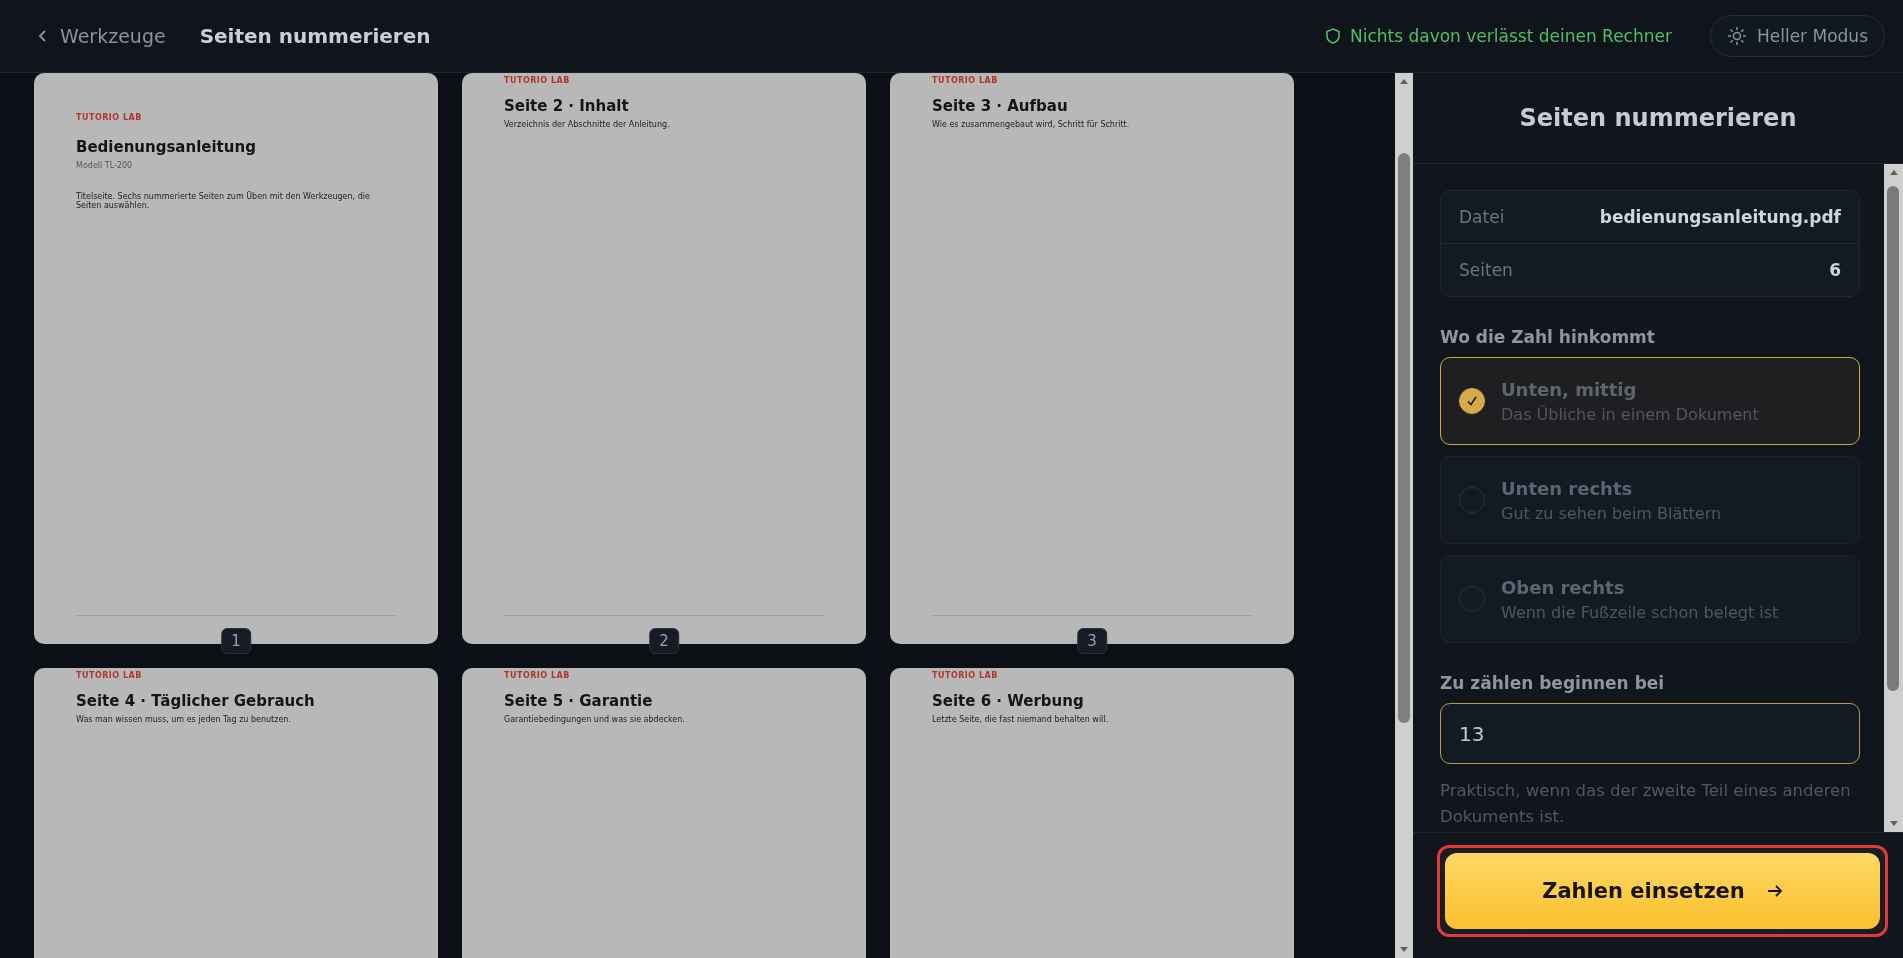 This screenshot has width=1903, height=958. I want to click on privacy-note: Nichts davon verlässt deinen Rechner, so click(1510, 36).